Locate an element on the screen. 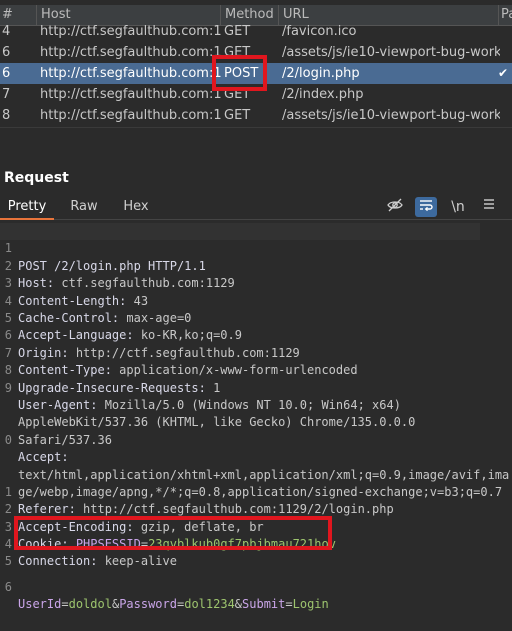 This screenshot has width=512, height=631. newline-label: \n is located at coordinates (458, 207).